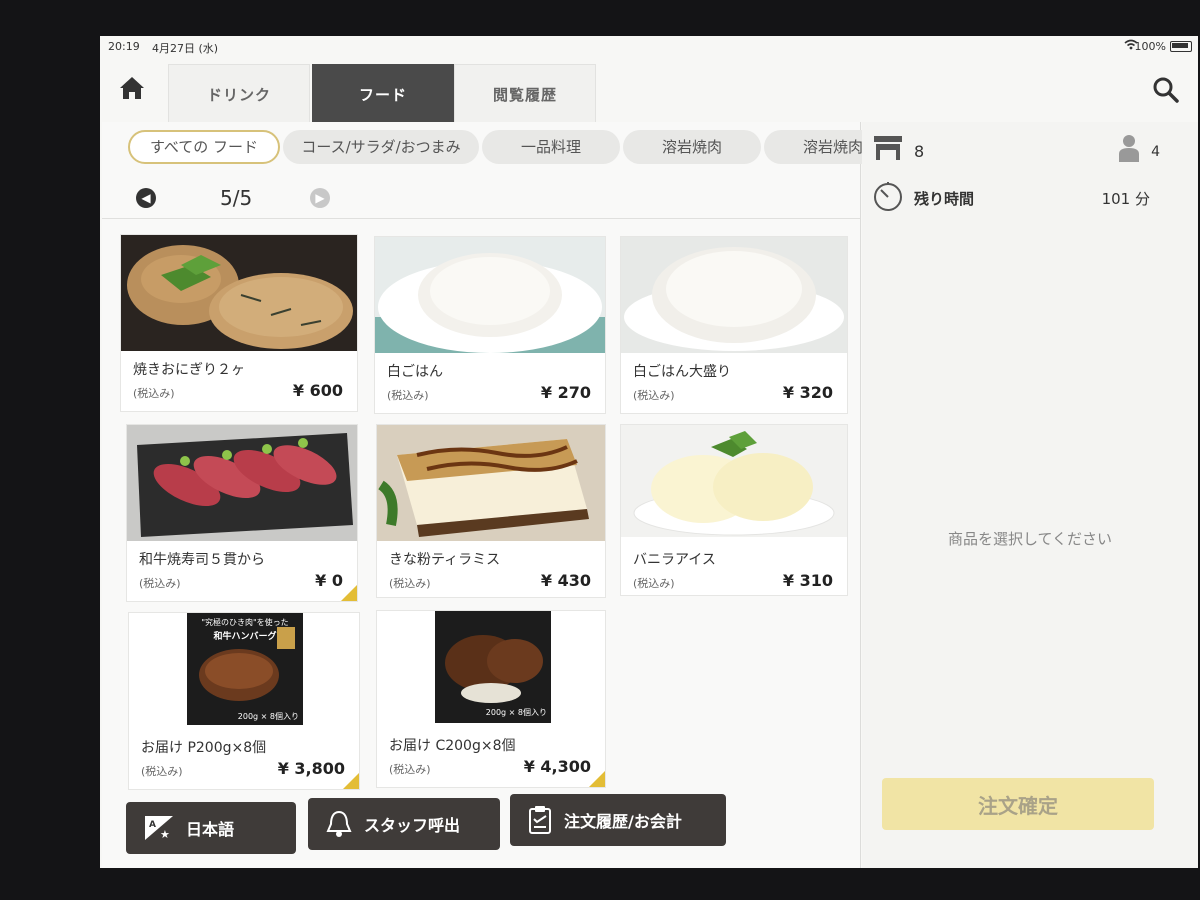 Image resolution: width=1200 pixels, height=900 pixels. I want to click on category-course-salad: コース/サラダ/おつまみ, so click(381, 147).